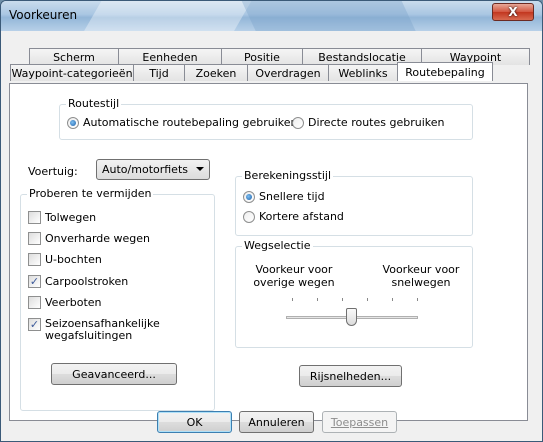  What do you see at coordinates (34, 217) in the screenshot?
I see `checkbox-tolwegen-box` at bounding box center [34, 217].